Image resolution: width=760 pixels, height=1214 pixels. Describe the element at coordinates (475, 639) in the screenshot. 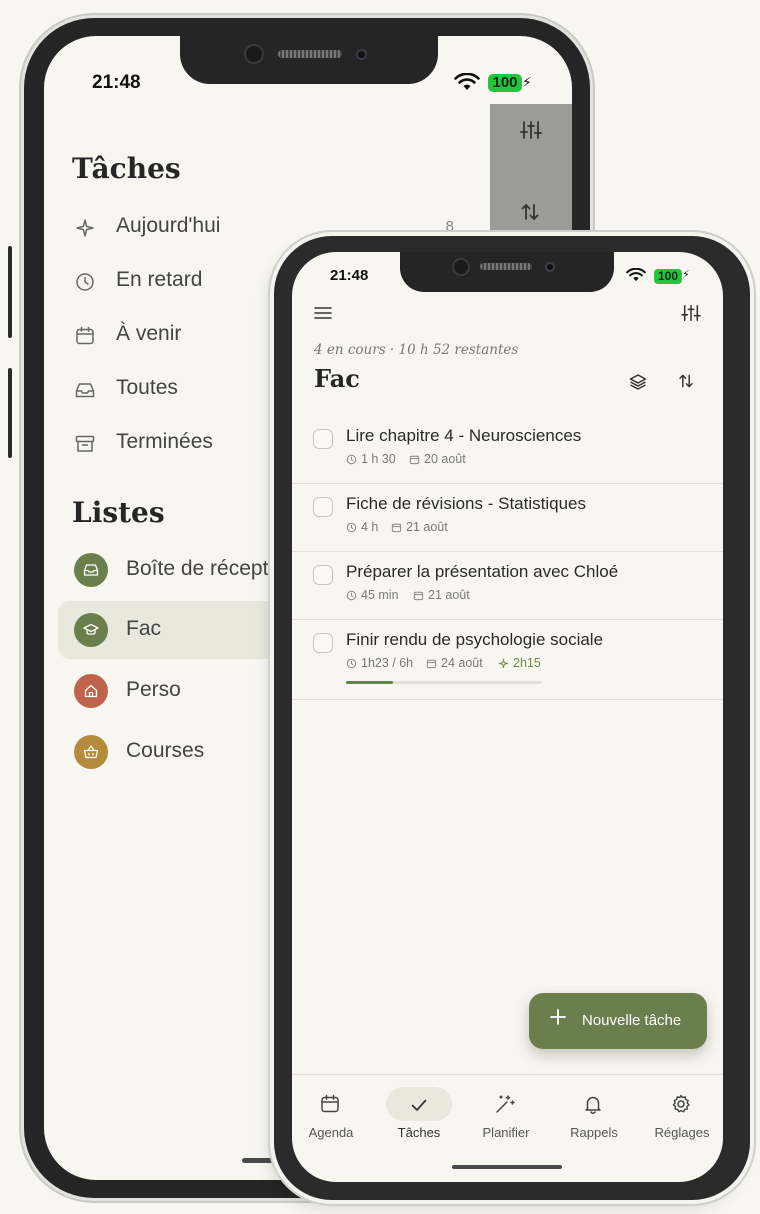

I see `task-title: Finir rendu de psychologie sociale` at that location.